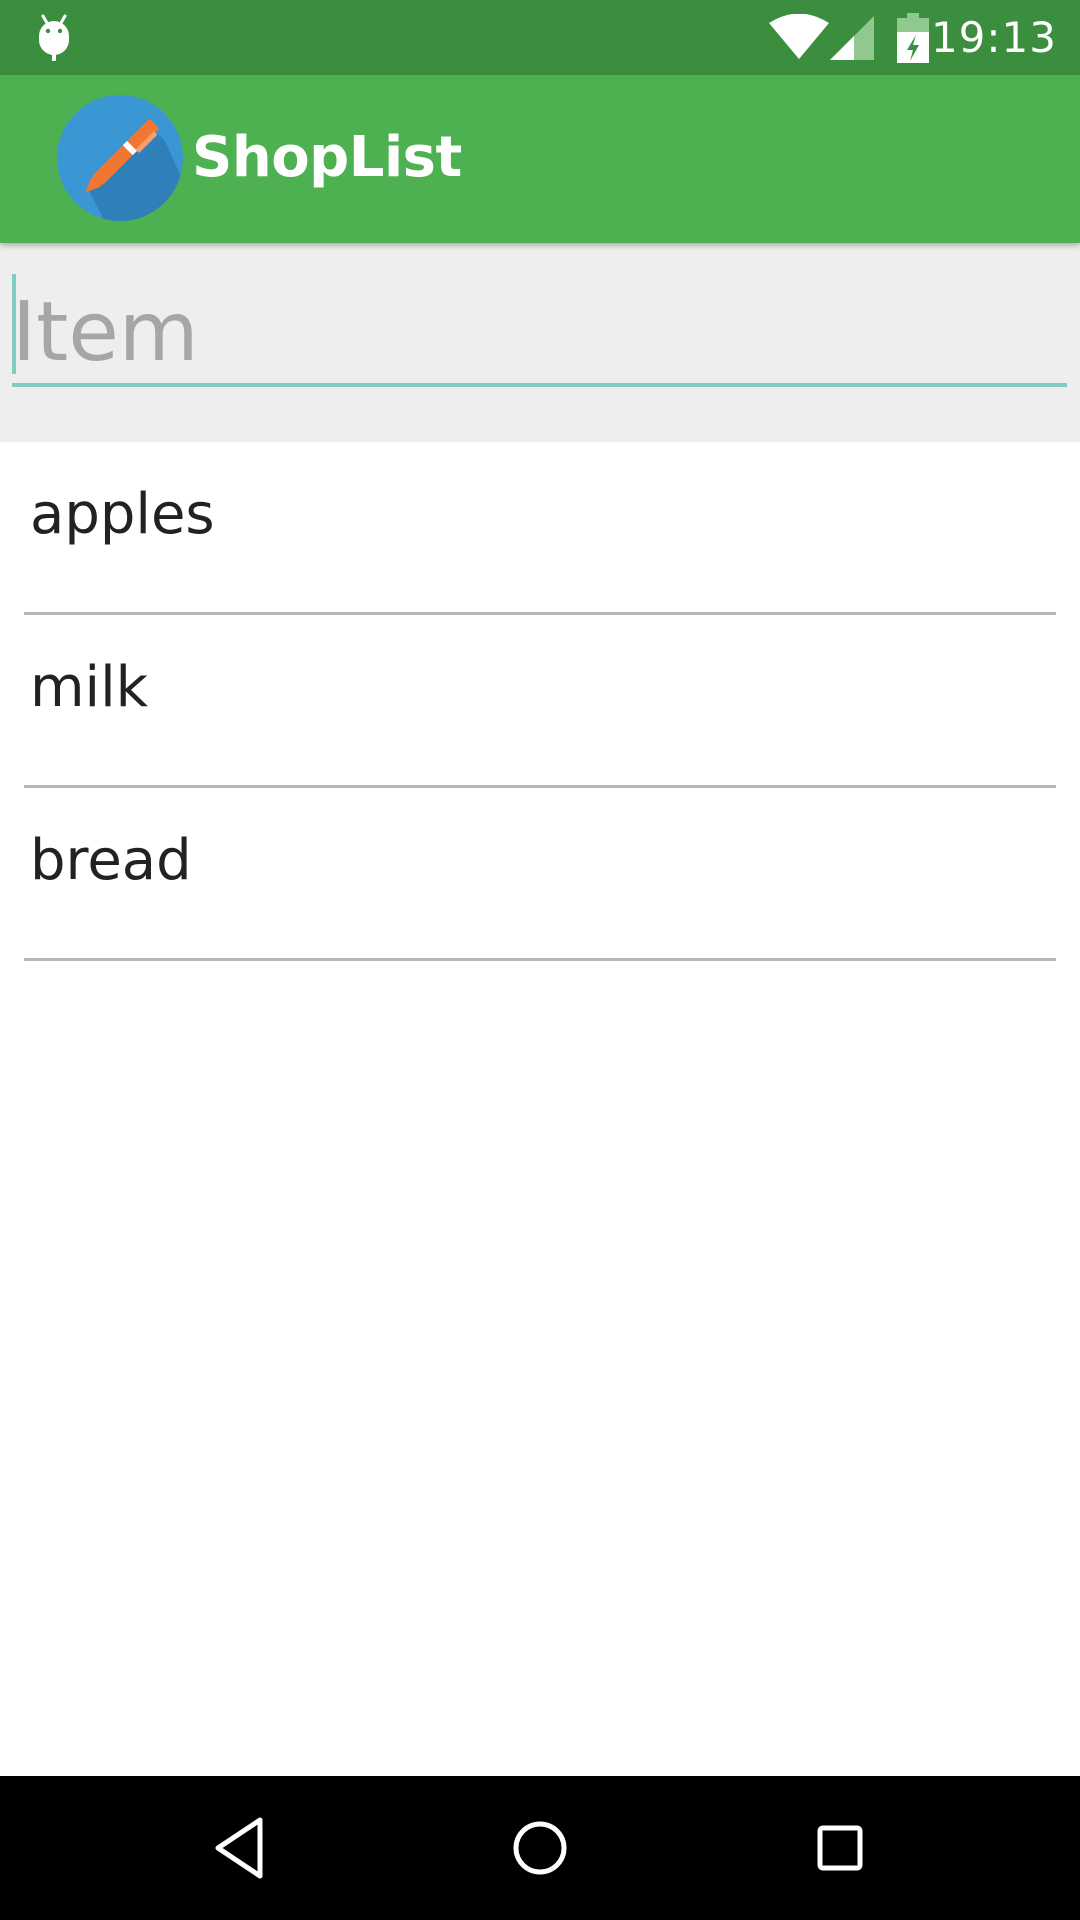  Describe the element at coordinates (14, 324) in the screenshot. I see `text-cursor` at that location.